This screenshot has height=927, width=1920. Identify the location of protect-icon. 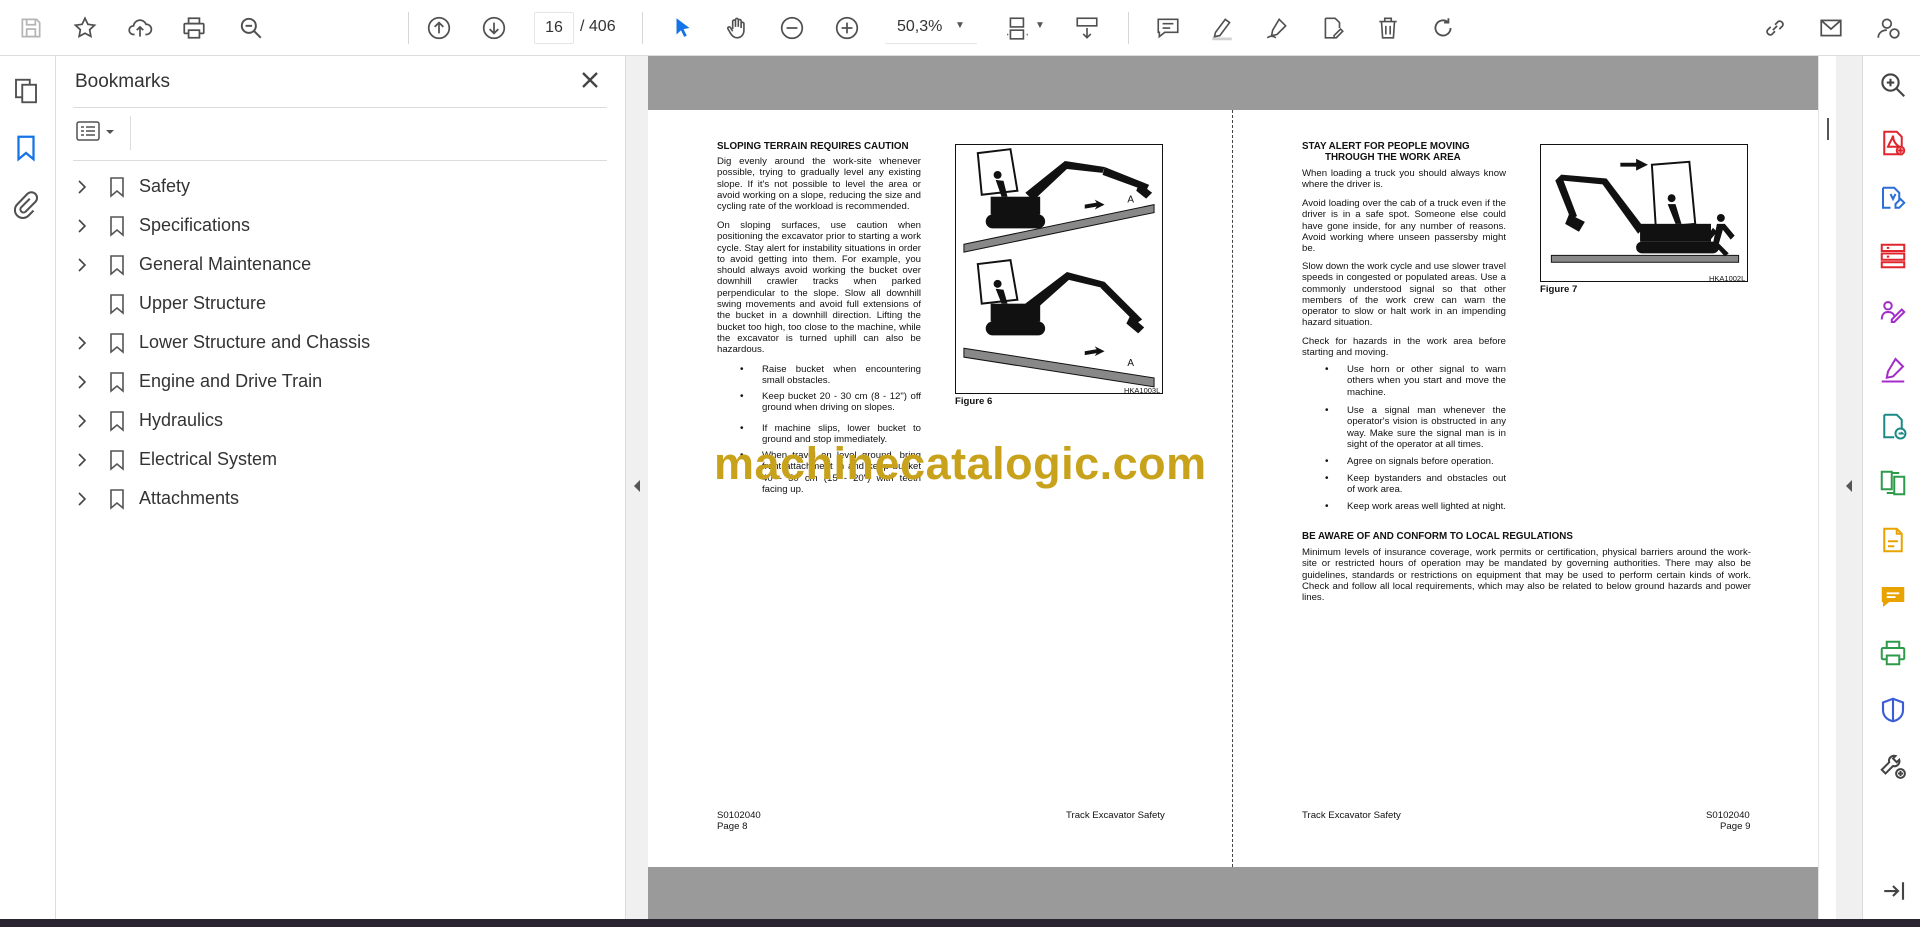
(1893, 710).